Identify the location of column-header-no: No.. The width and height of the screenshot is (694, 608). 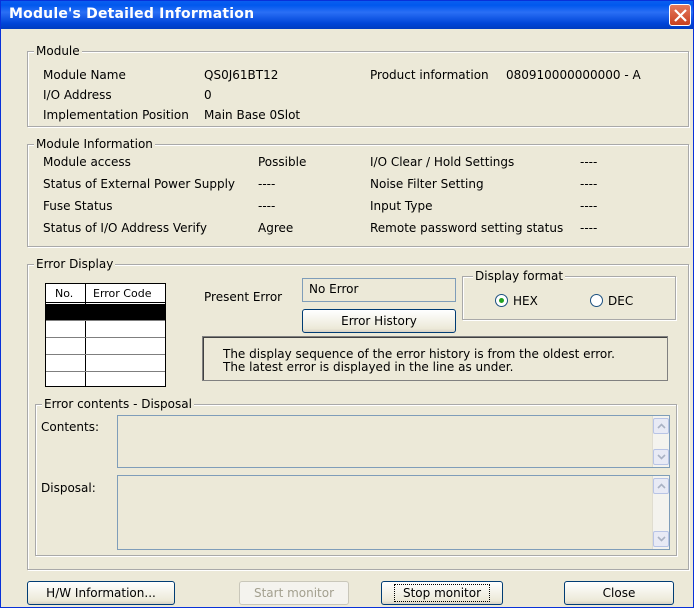
(64, 293).